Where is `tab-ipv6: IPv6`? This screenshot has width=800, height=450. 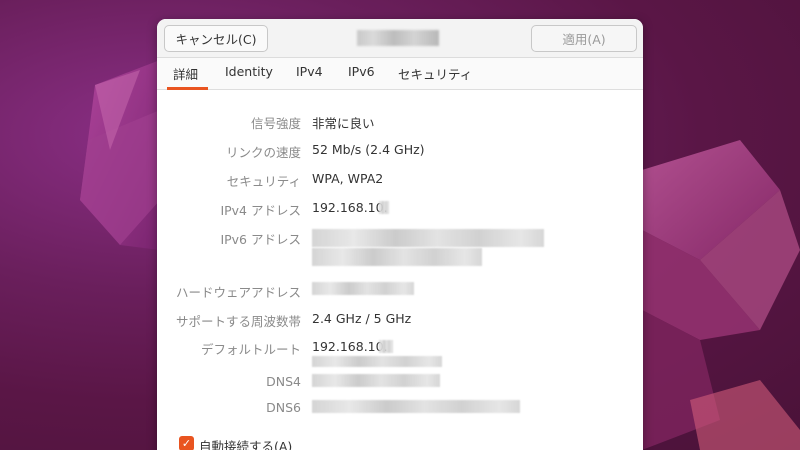 tab-ipv6: IPv6 is located at coordinates (361, 77).